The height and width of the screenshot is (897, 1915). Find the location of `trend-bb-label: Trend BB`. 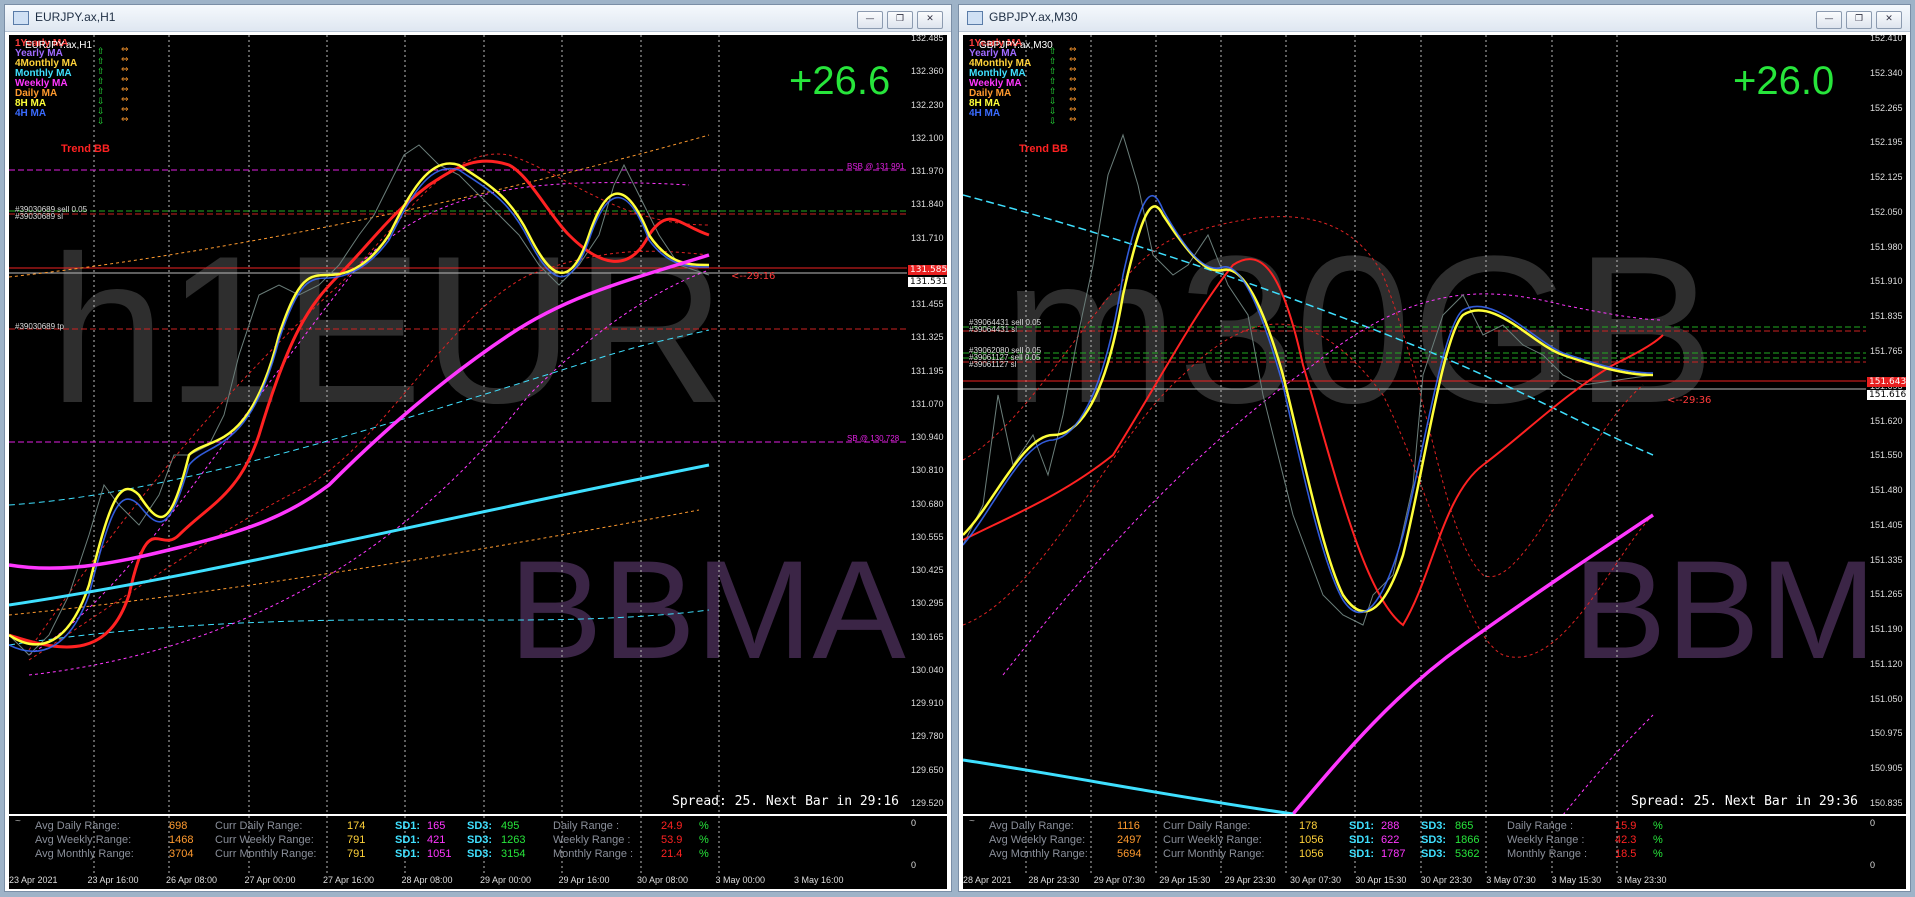

trend-bb-label: Trend BB is located at coordinates (85, 149).